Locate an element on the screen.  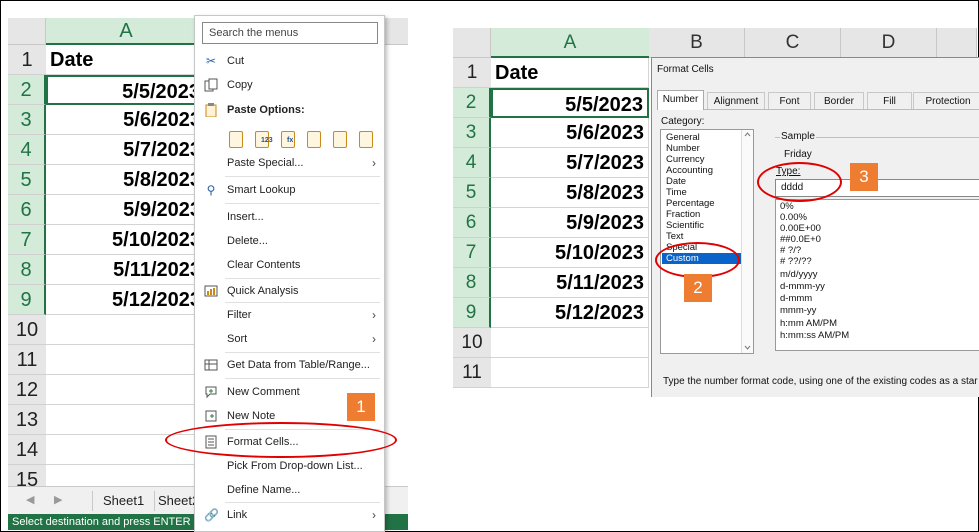
paste-formatting-icon is located at coordinates (340, 139).